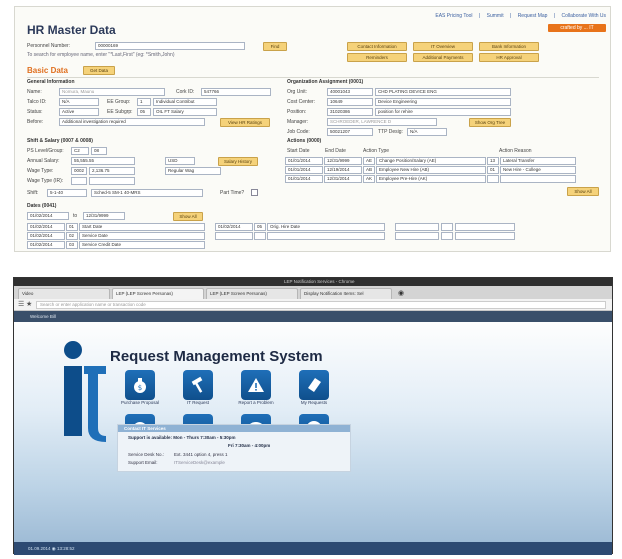 Image resolution: width=622 pixels, height=559 pixels. Describe the element at coordinates (509, 57) in the screenshot. I see `hr-approval-button: HR Approval` at that location.